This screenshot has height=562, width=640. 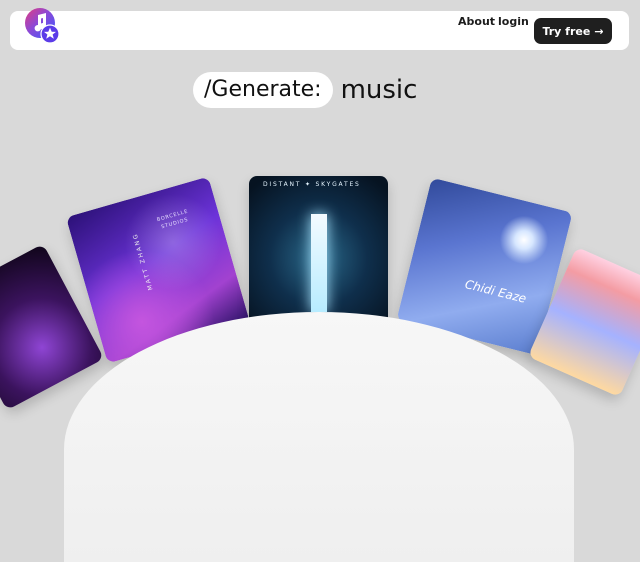 What do you see at coordinates (173, 219) in the screenshot?
I see `card-borcelle-title: BORCELLE STUDIOS` at bounding box center [173, 219].